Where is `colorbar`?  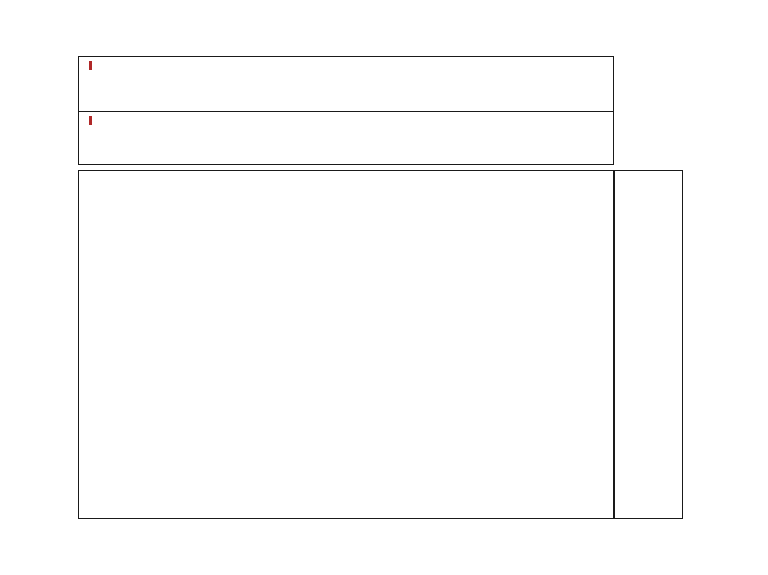 colorbar is located at coordinates (705, 342).